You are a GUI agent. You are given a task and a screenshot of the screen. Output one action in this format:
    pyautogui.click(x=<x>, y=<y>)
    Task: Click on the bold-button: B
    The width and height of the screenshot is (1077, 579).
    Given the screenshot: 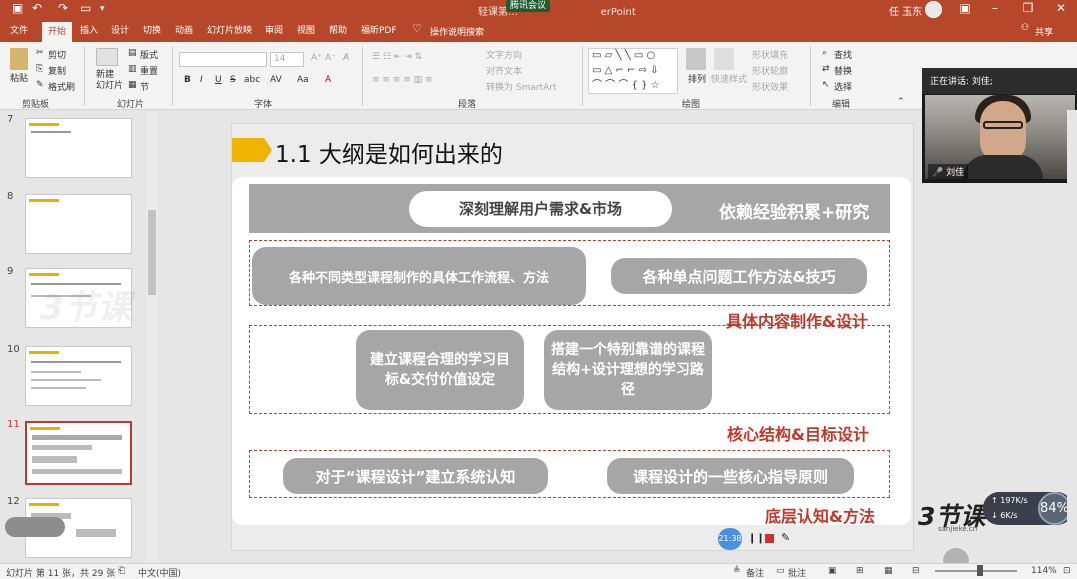 What is the action you would take?
    pyautogui.click(x=187, y=80)
    